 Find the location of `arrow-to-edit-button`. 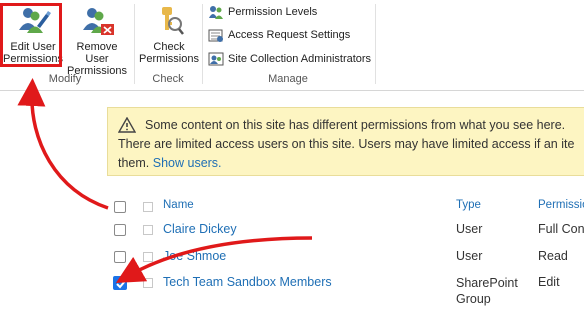

arrow-to-edit-button is located at coordinates (63, 144).